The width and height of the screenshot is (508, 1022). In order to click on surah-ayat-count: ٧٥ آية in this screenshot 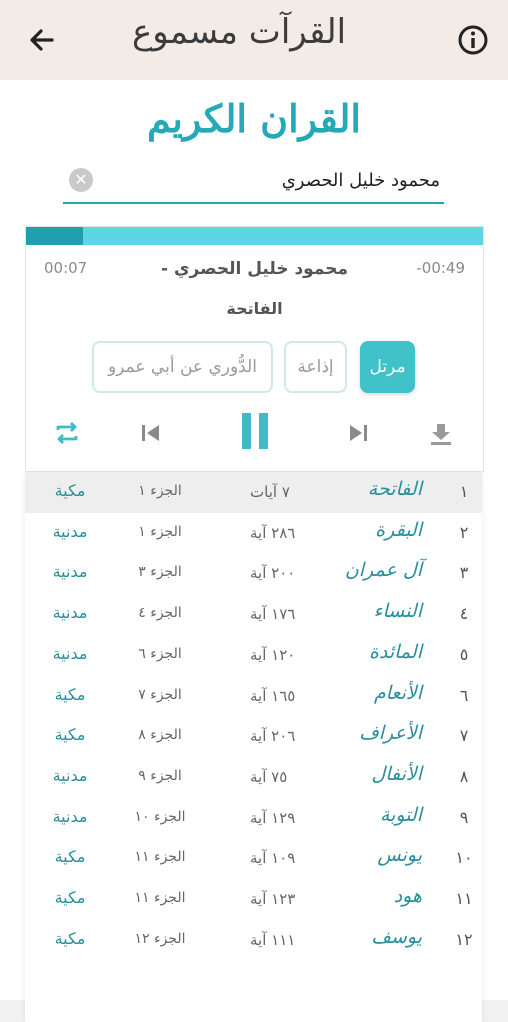, I will do `click(269, 776)`.